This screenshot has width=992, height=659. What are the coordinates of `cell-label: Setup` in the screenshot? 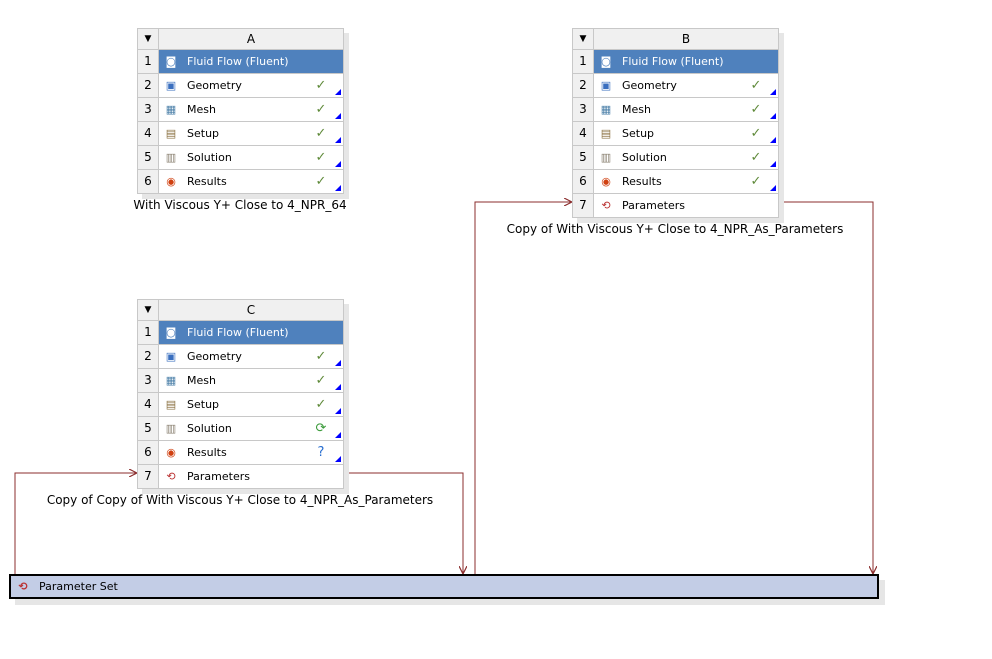 It's located at (203, 133).